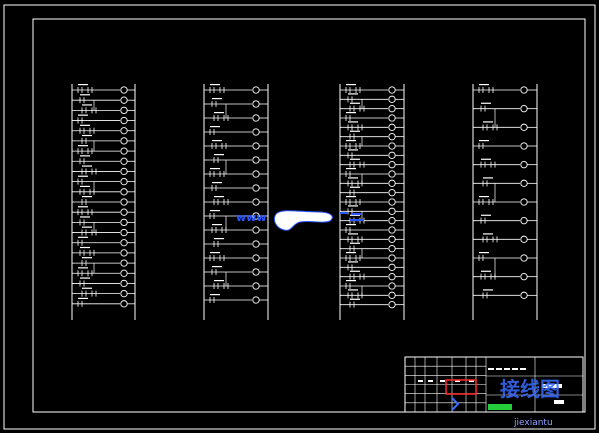  Describe the element at coordinates (251, 217) in the screenshot. I see `watermark-text: www` at that location.